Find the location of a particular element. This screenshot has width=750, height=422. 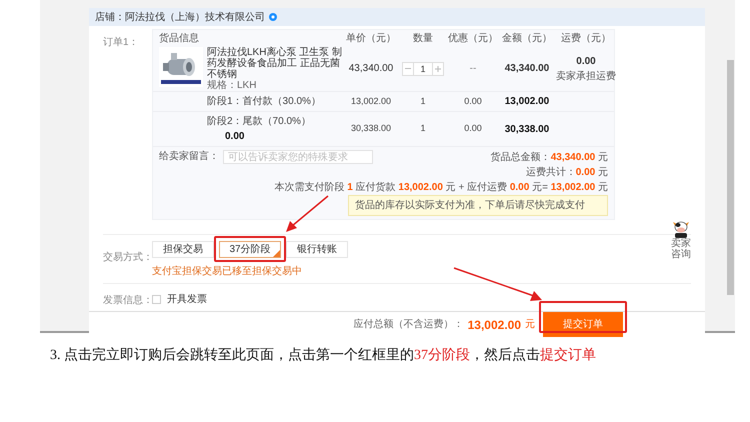

unit-price: 43,340.00 is located at coordinates (371, 69).